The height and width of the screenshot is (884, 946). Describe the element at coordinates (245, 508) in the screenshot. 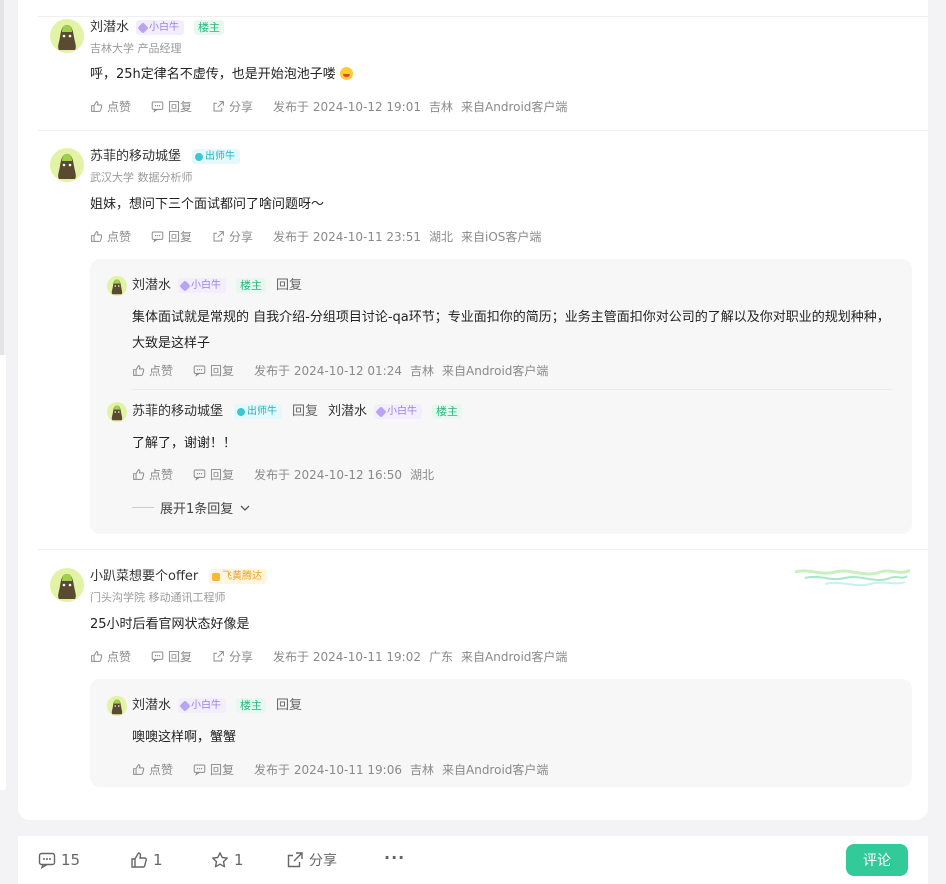

I see `chevron-down-icon` at that location.